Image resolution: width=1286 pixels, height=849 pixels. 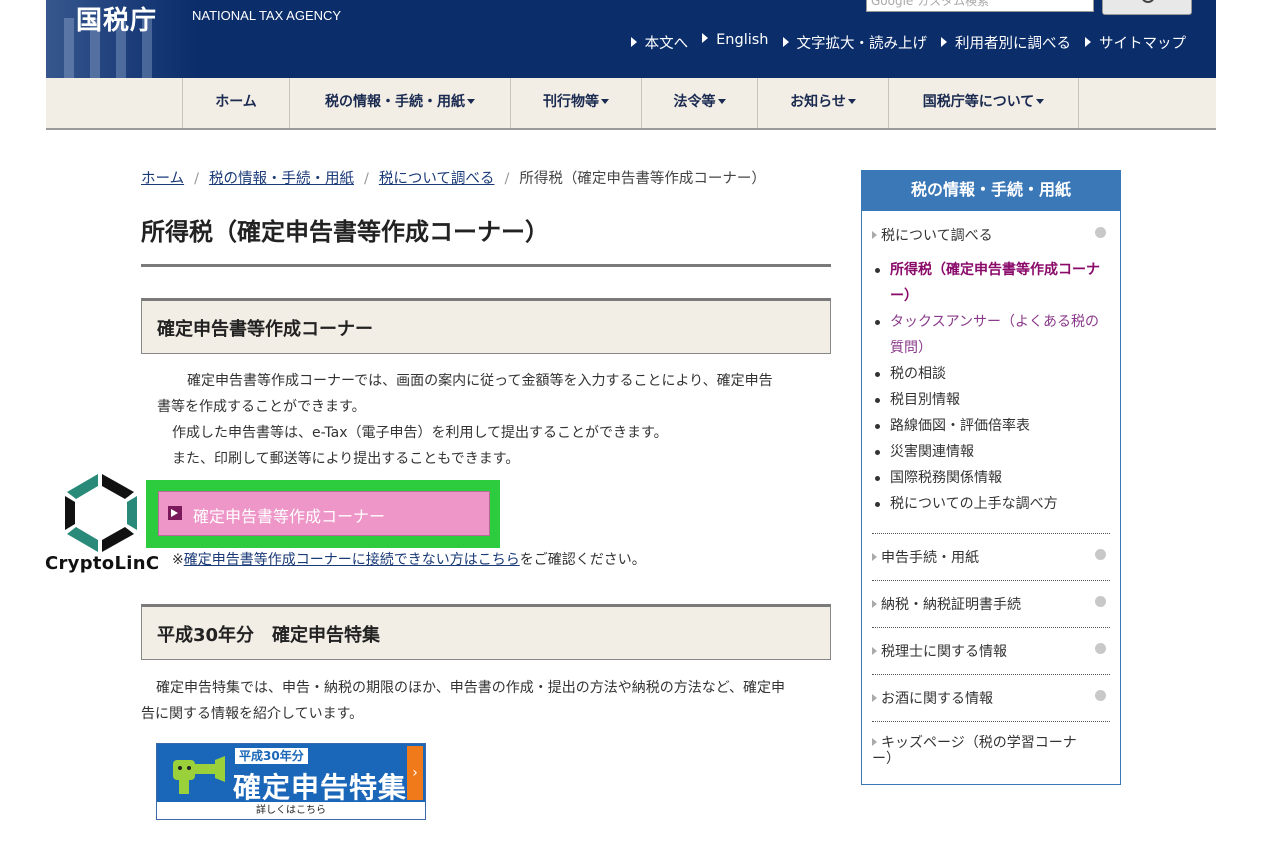 I want to click on connection-note: ※確定申告書等作成コーナーに接続できない方はこちらをご確認ください。, so click(x=409, y=560).